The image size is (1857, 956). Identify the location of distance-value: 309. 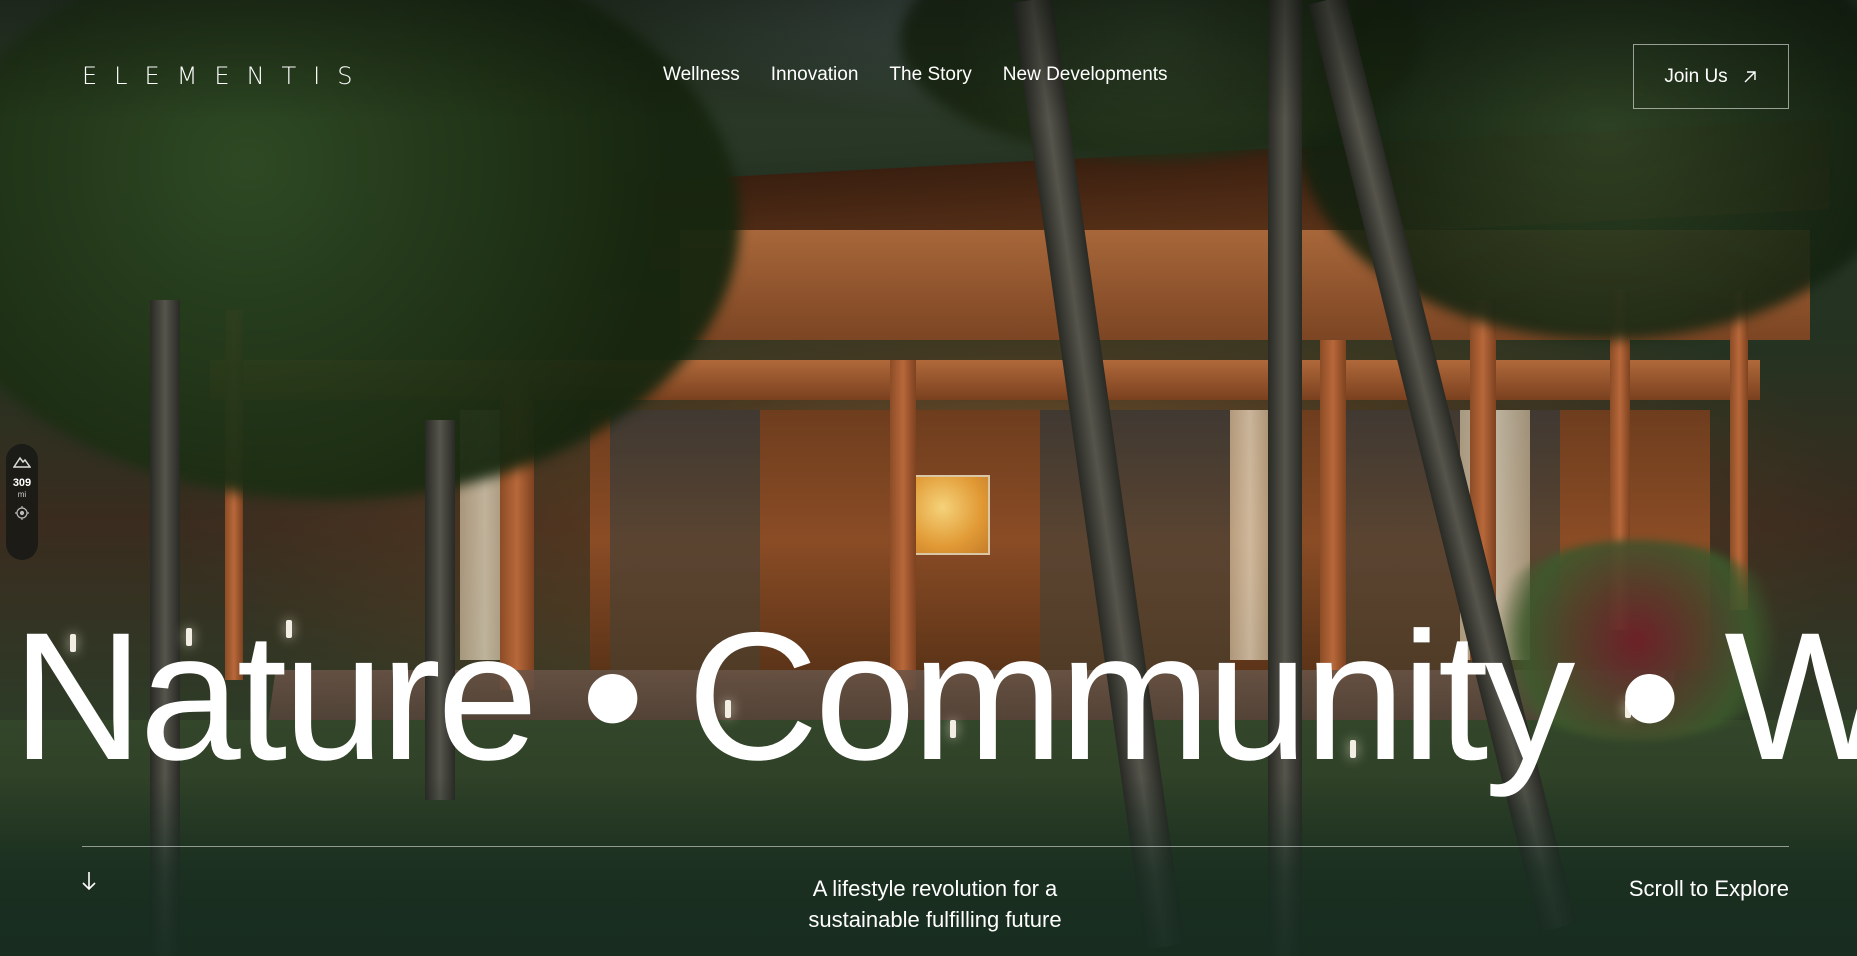
(22, 483).